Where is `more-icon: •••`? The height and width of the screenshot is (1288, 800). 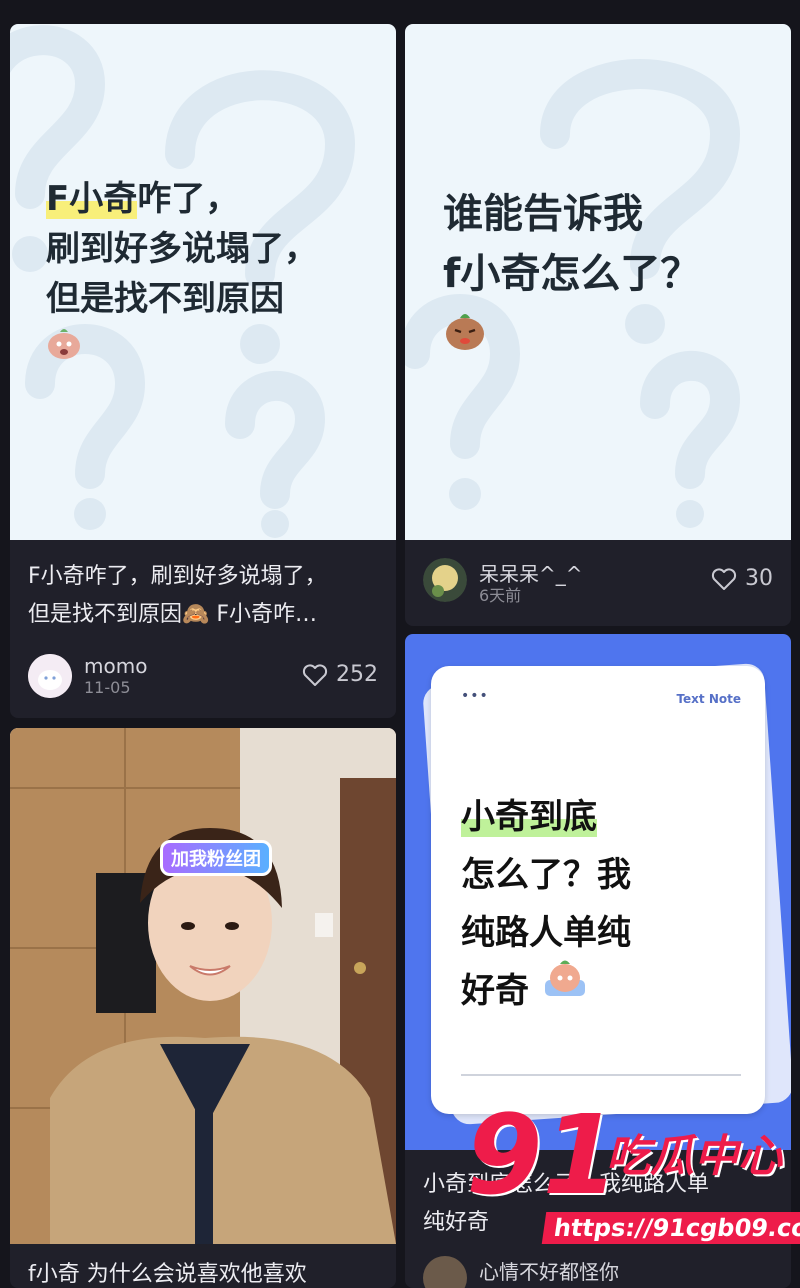 more-icon: ••• is located at coordinates (475, 696).